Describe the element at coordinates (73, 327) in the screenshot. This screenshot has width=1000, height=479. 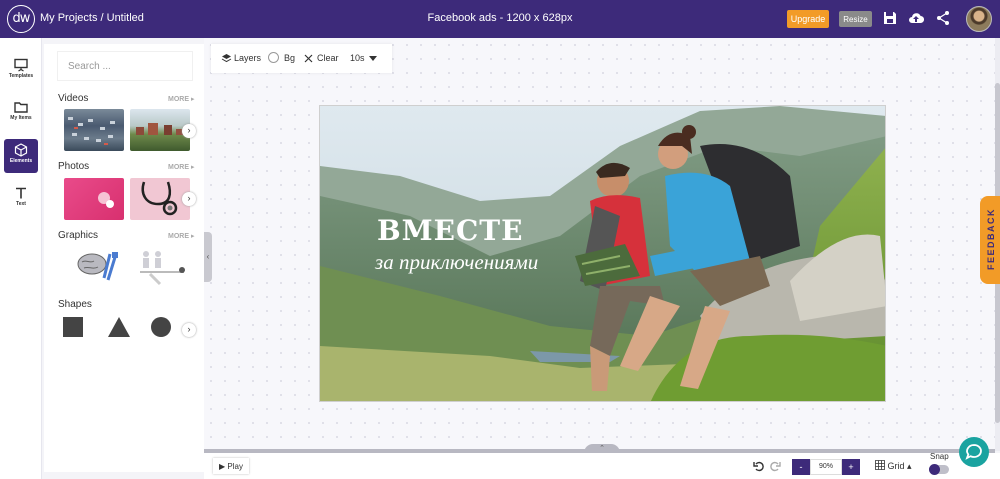
I see `square-shape` at that location.